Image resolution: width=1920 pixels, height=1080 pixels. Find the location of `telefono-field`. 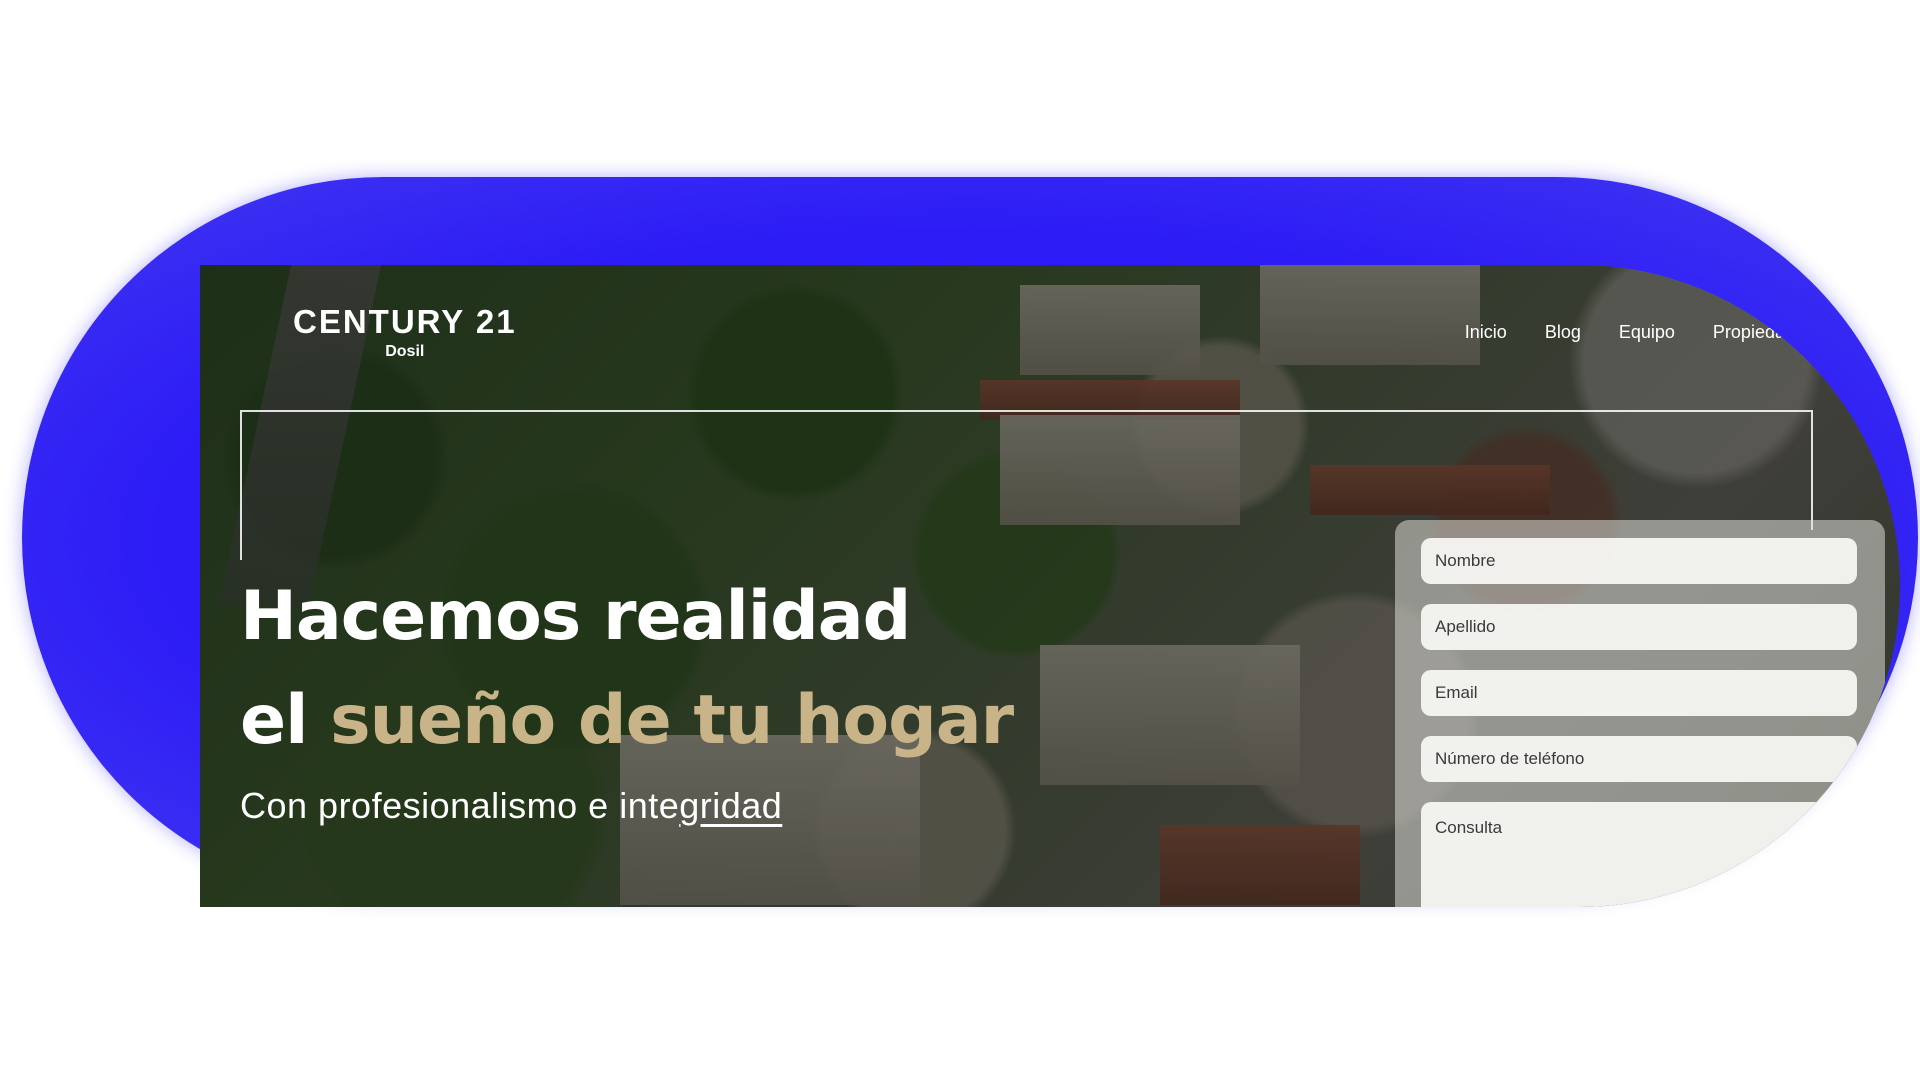

telefono-field is located at coordinates (1639, 759).